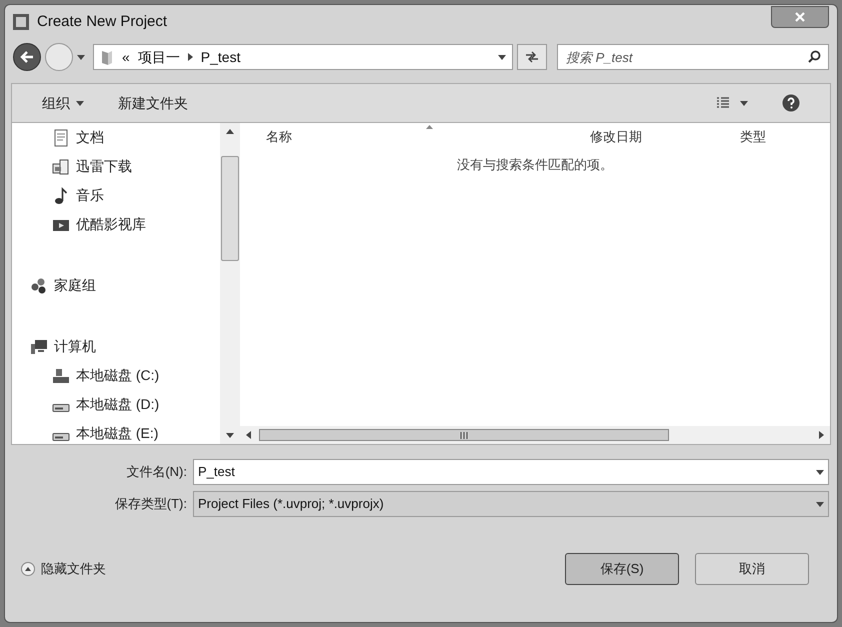  Describe the element at coordinates (39, 285) in the screenshot. I see `homegroup-icon` at that location.